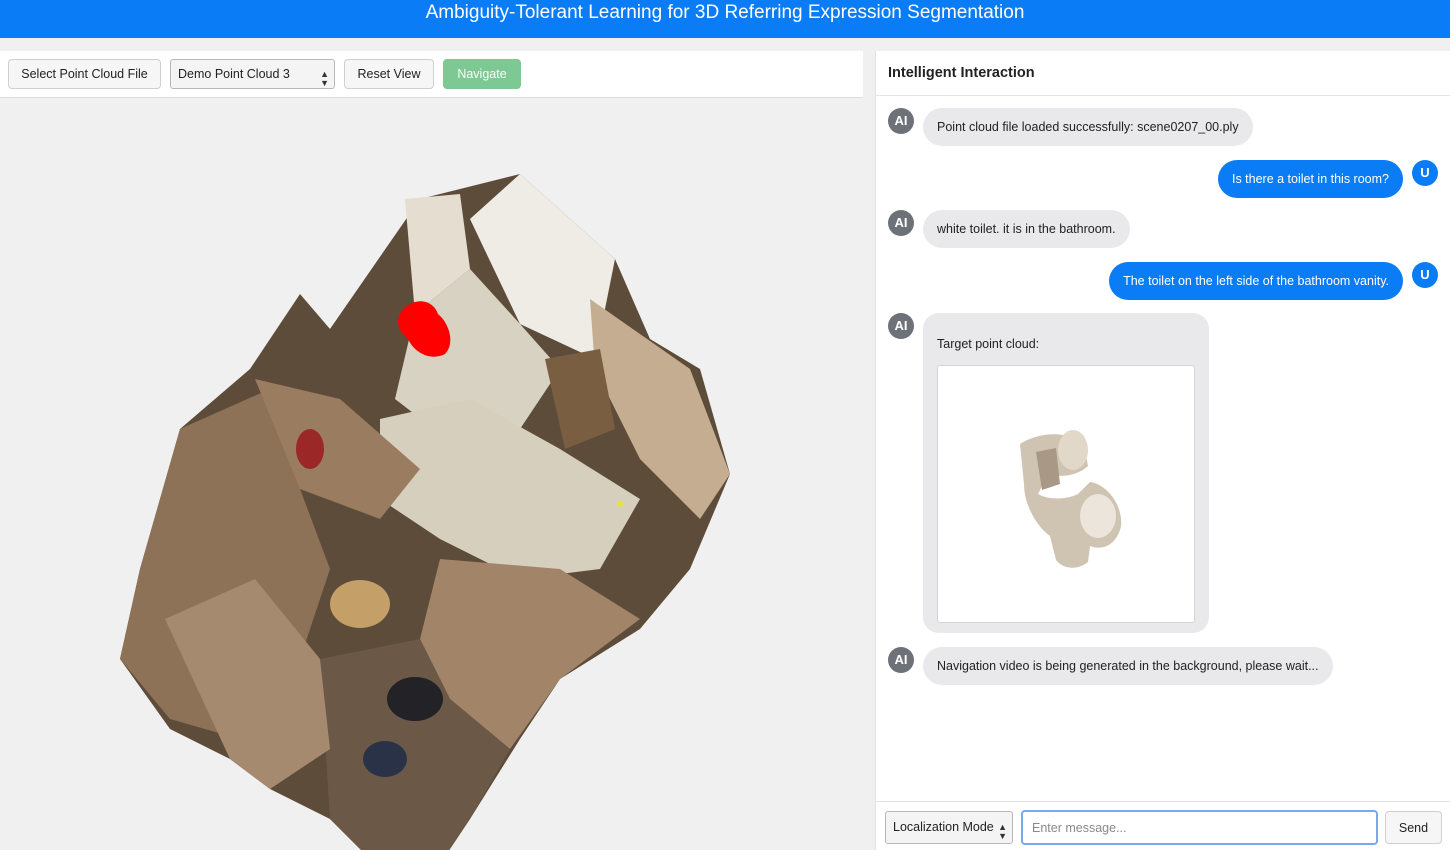 The width and height of the screenshot is (1450, 850). What do you see at coordinates (1163, 73) in the screenshot?
I see `chat-header: Intelligent Interaction` at bounding box center [1163, 73].